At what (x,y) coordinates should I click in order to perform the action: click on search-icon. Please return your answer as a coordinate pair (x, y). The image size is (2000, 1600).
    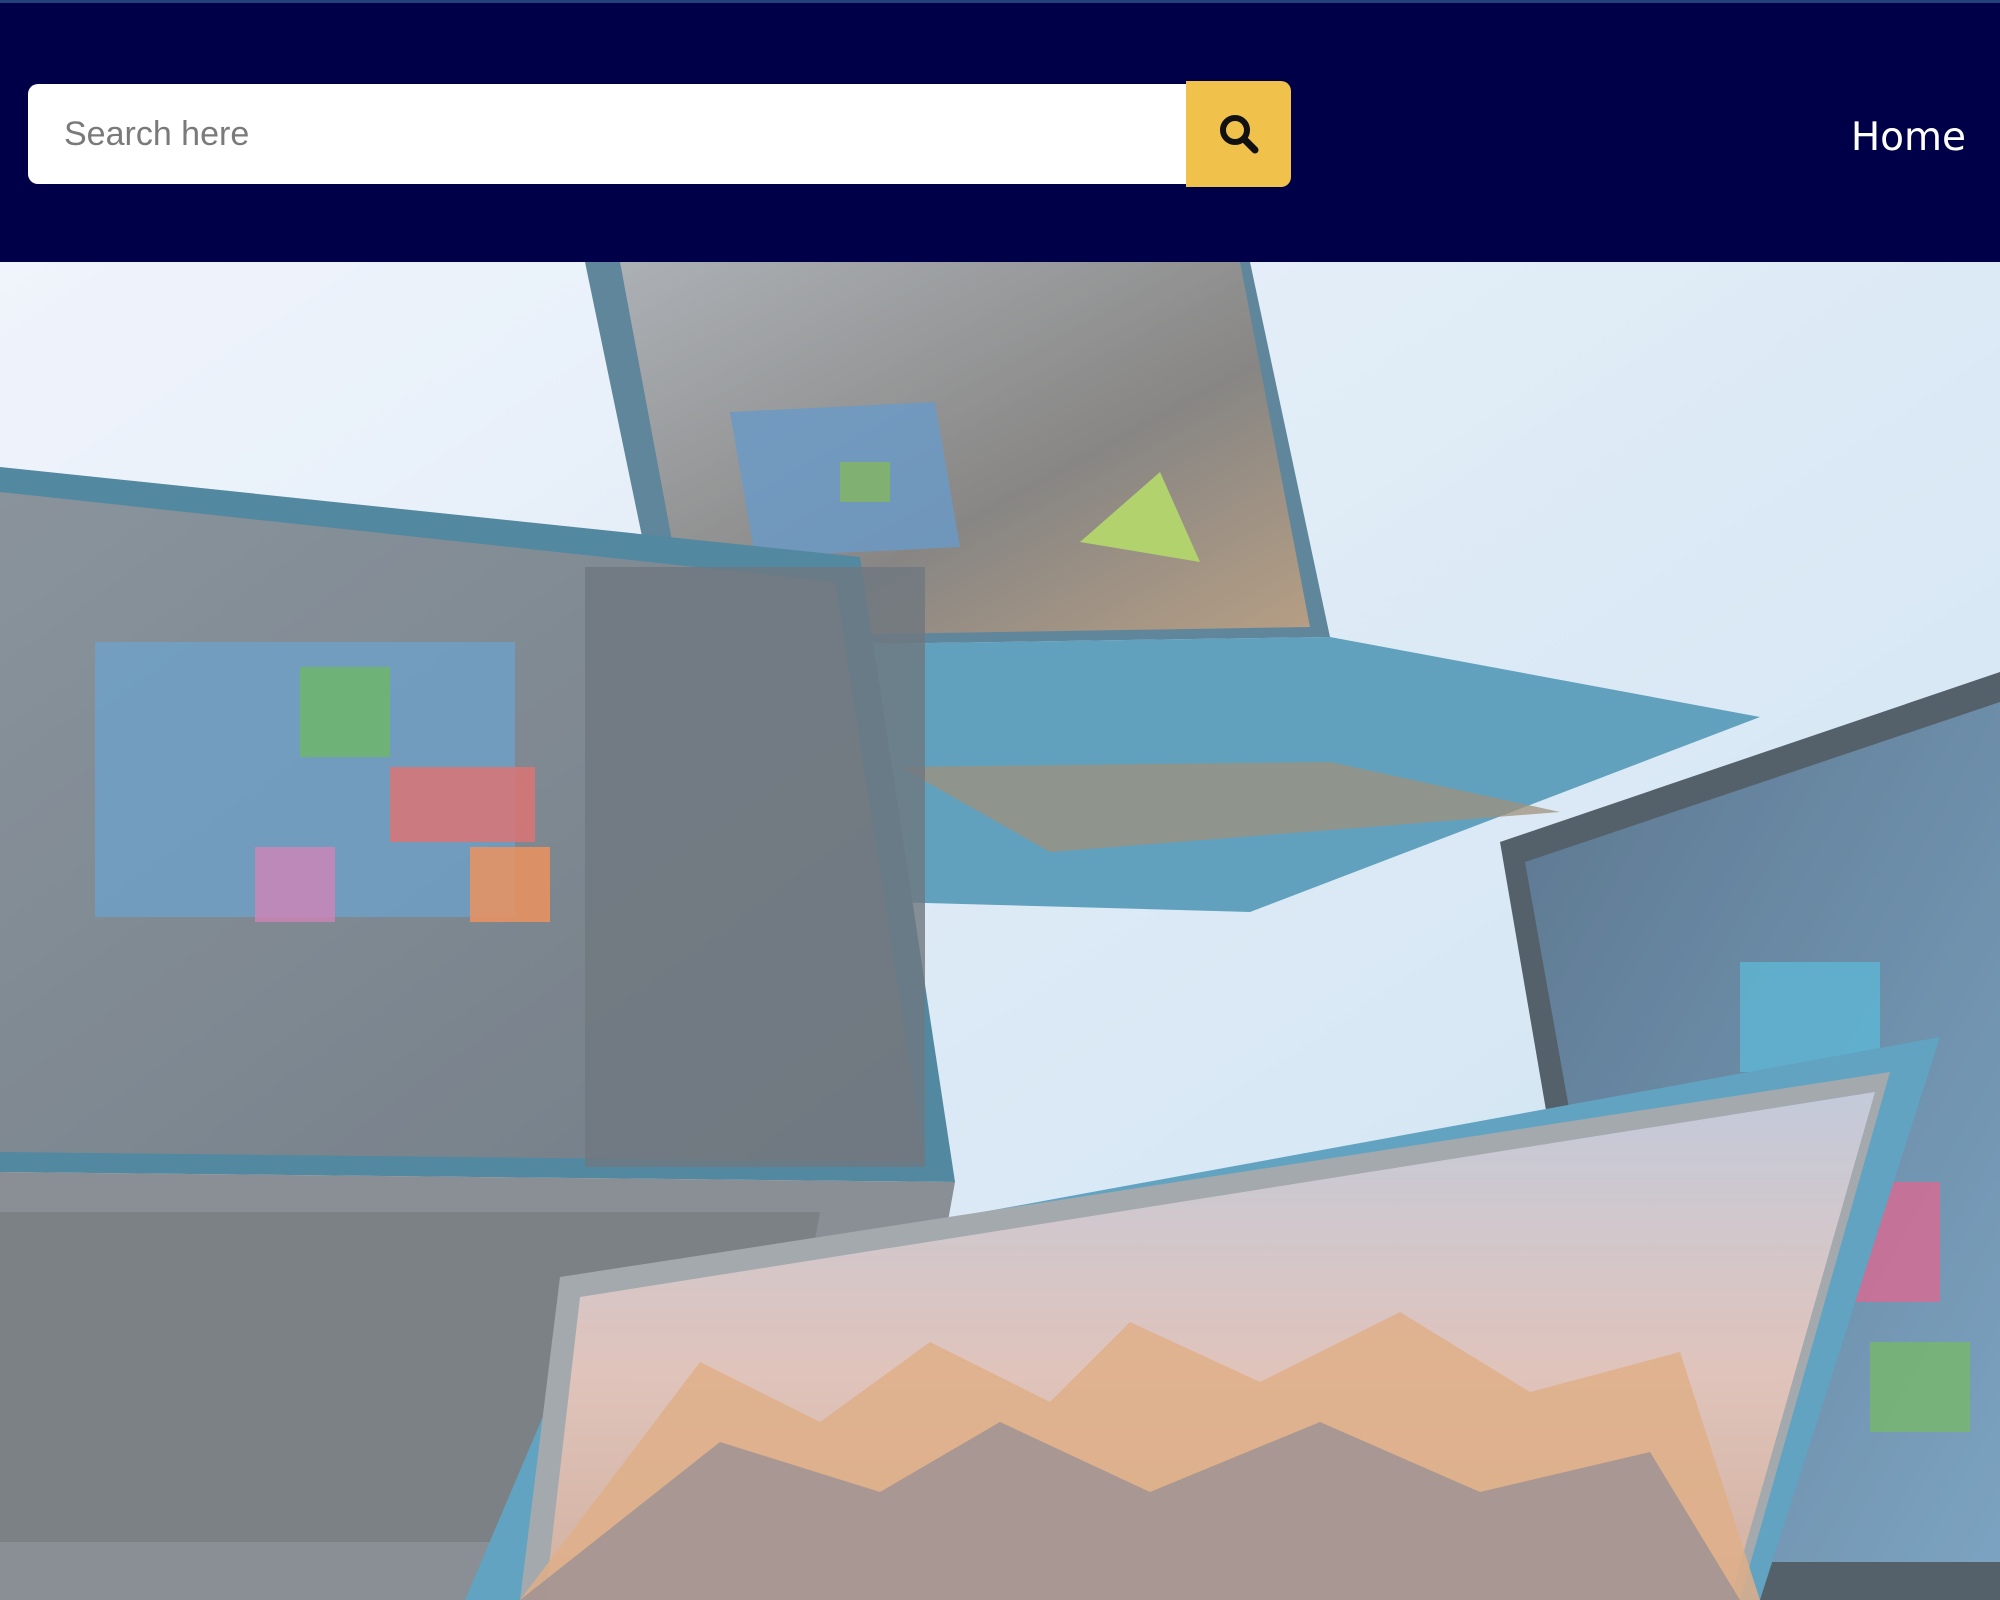
    Looking at the image, I should click on (1238, 134).